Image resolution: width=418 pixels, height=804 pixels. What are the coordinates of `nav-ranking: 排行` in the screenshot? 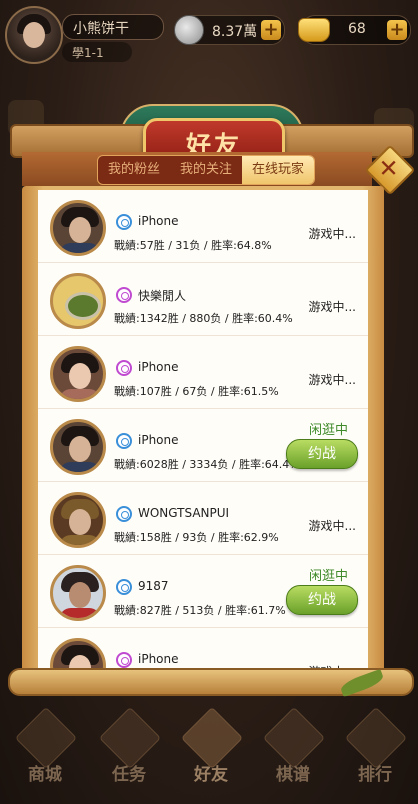 It's located at (375, 749).